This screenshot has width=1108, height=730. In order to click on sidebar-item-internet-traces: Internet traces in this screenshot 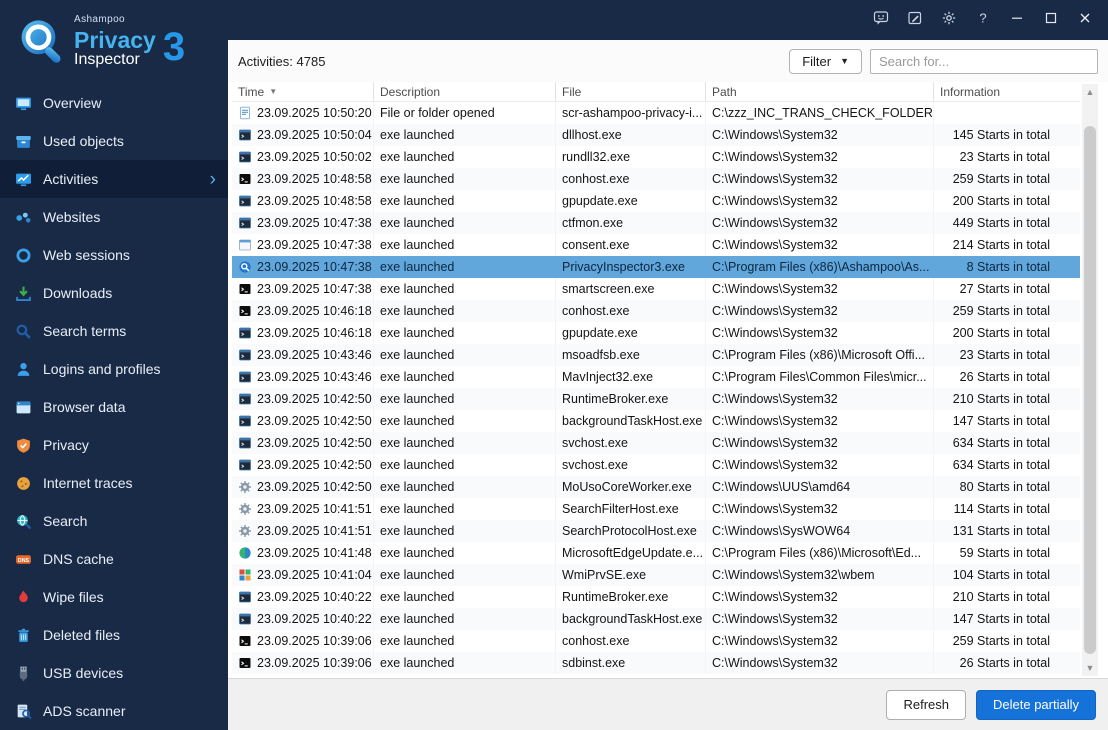, I will do `click(114, 483)`.